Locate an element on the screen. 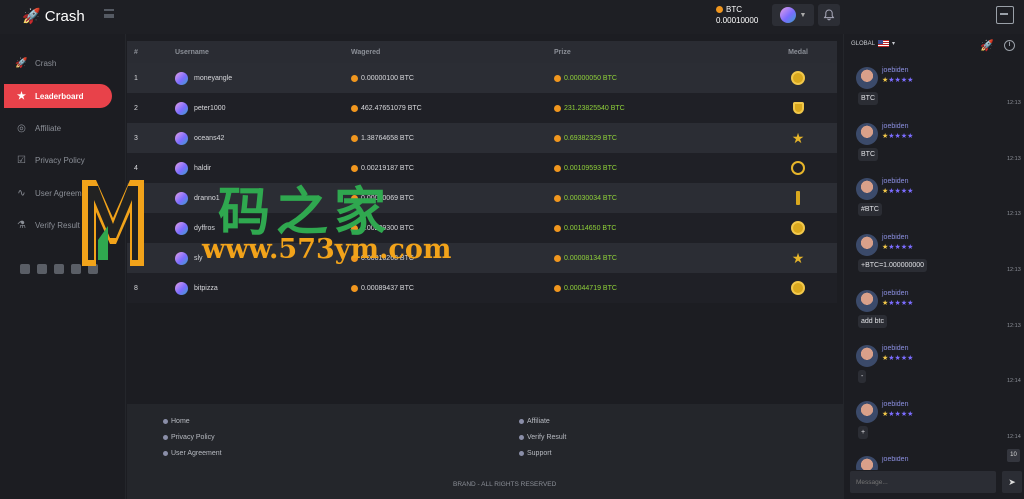 The height and width of the screenshot is (499, 1024). footer-link-verify-result: Verify Result is located at coordinates (542, 437).